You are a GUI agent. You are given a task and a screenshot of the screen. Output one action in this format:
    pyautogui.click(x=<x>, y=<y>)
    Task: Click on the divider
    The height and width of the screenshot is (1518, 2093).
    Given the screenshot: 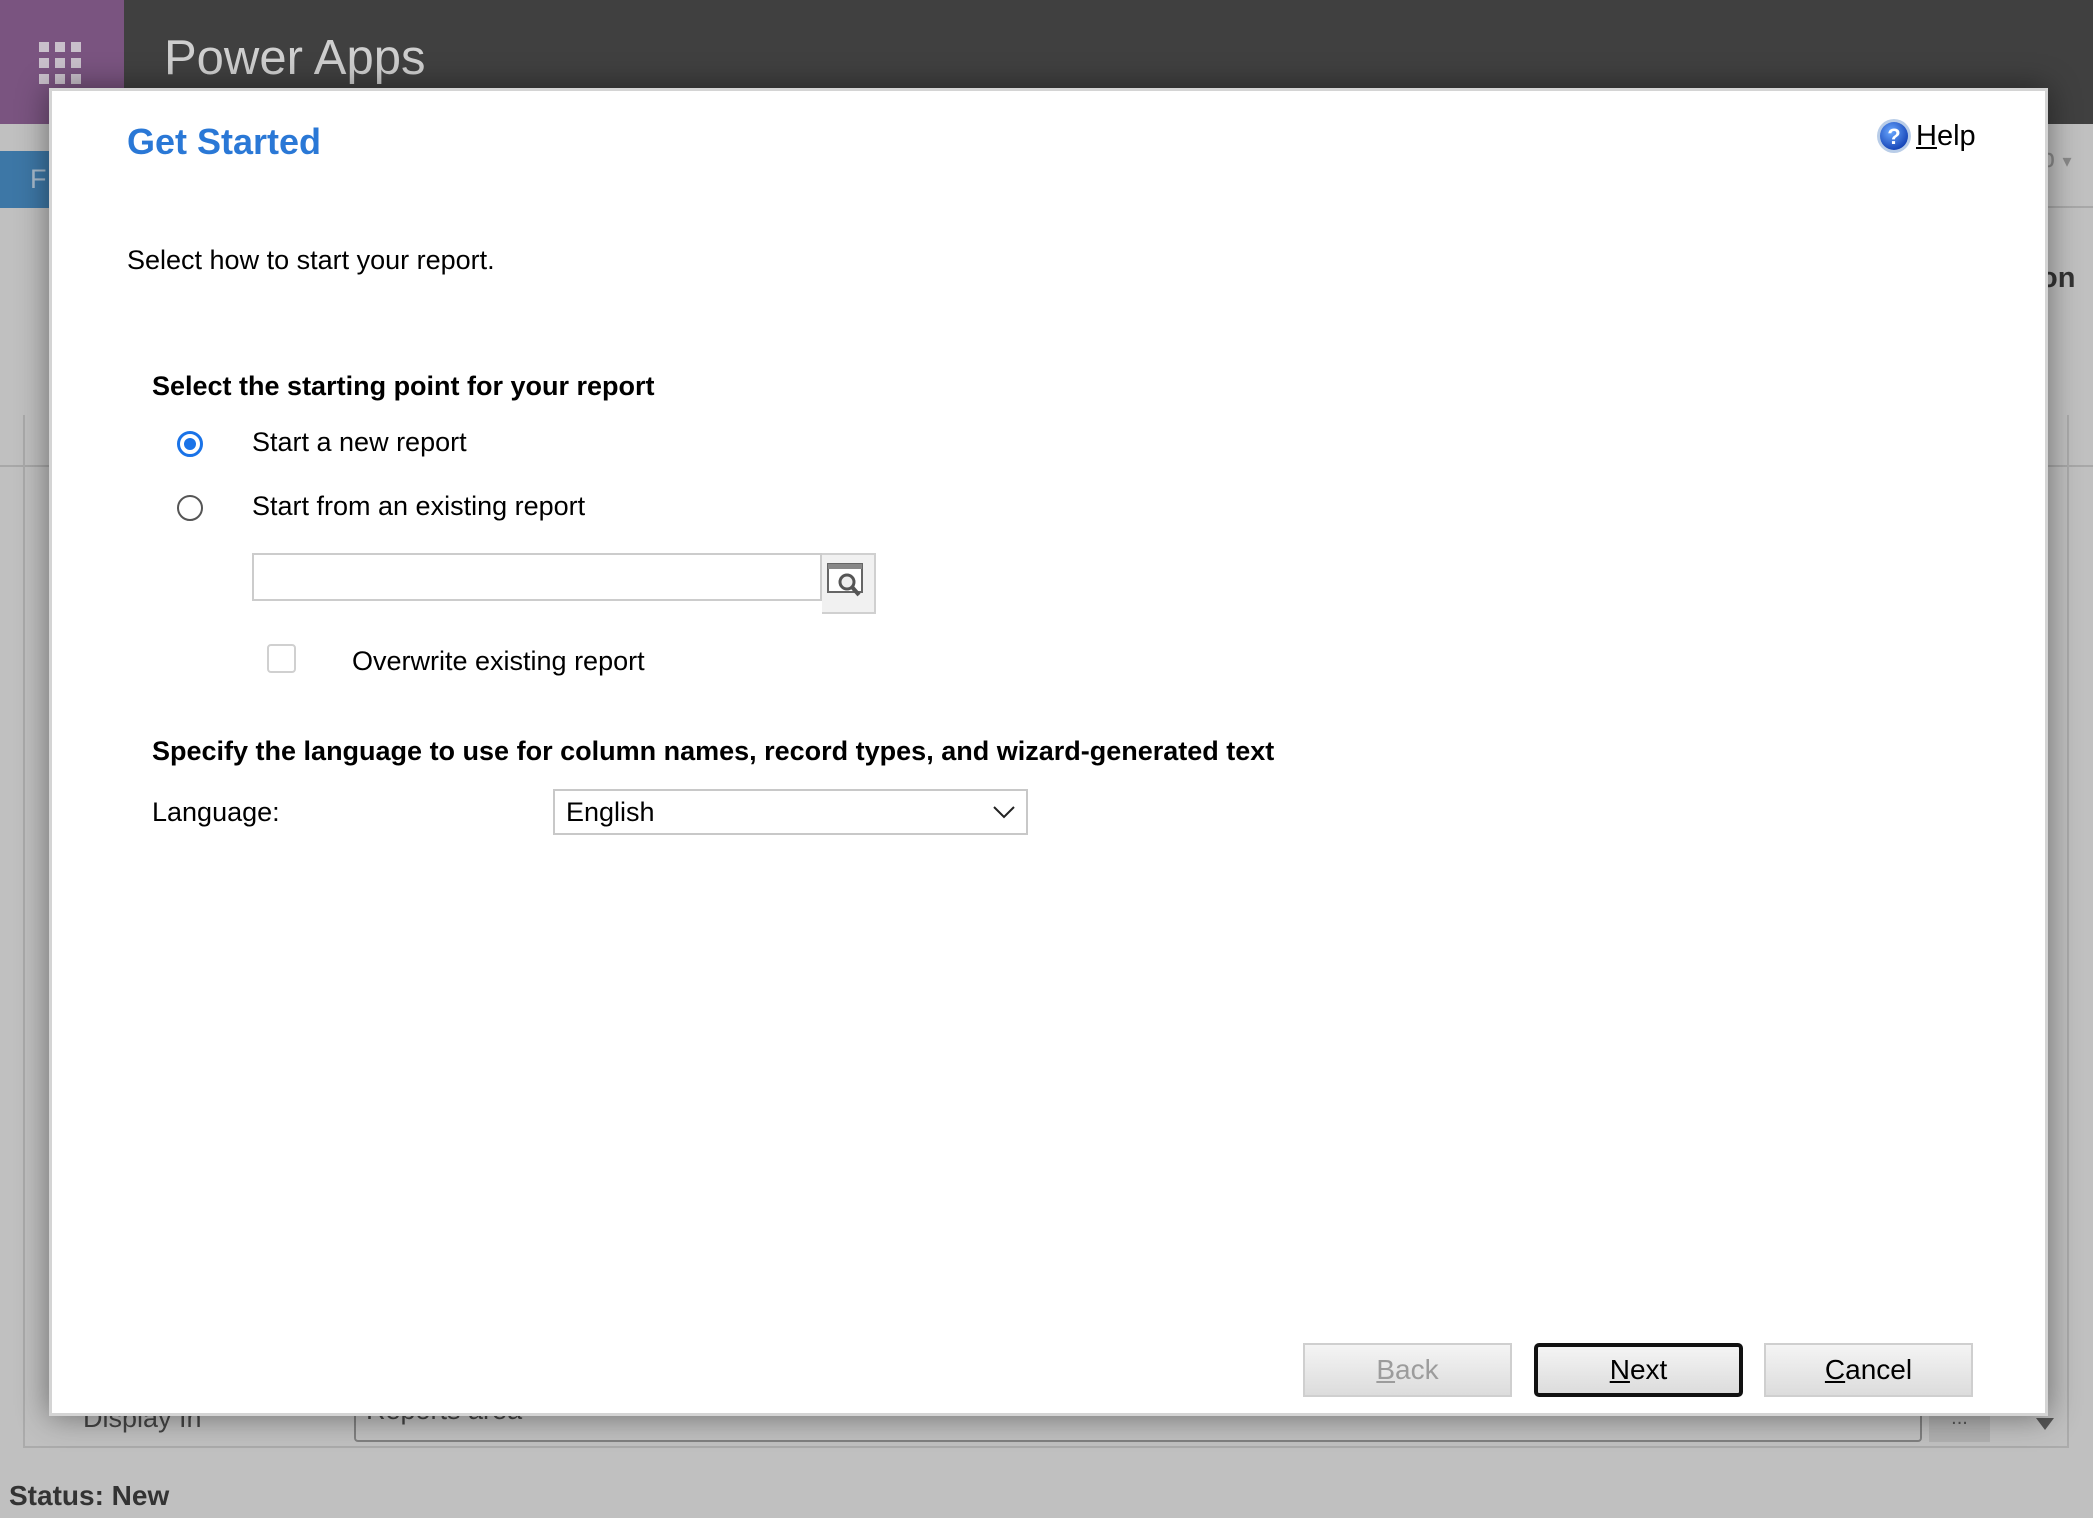 What is the action you would take?
    pyautogui.click(x=2070, y=207)
    